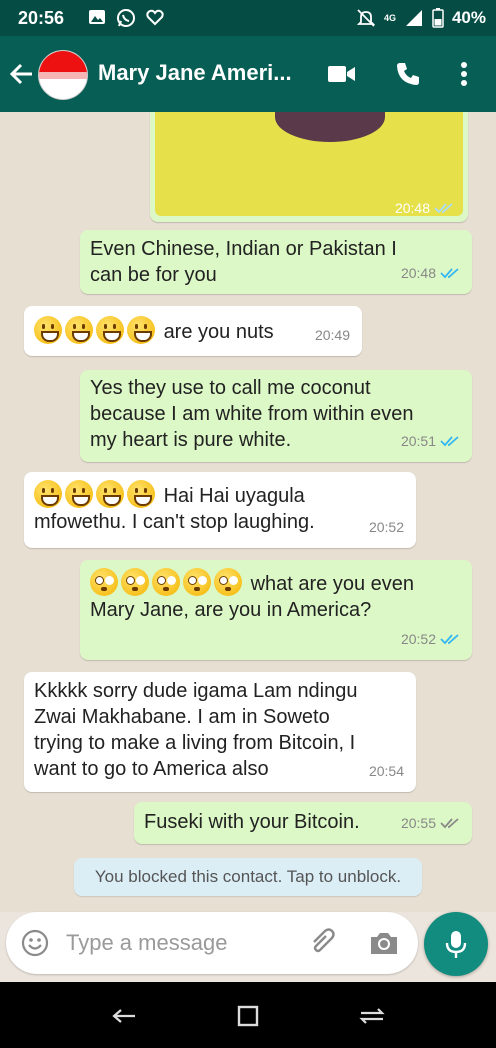  I want to click on battery-percent: 40%, so click(468, 17).